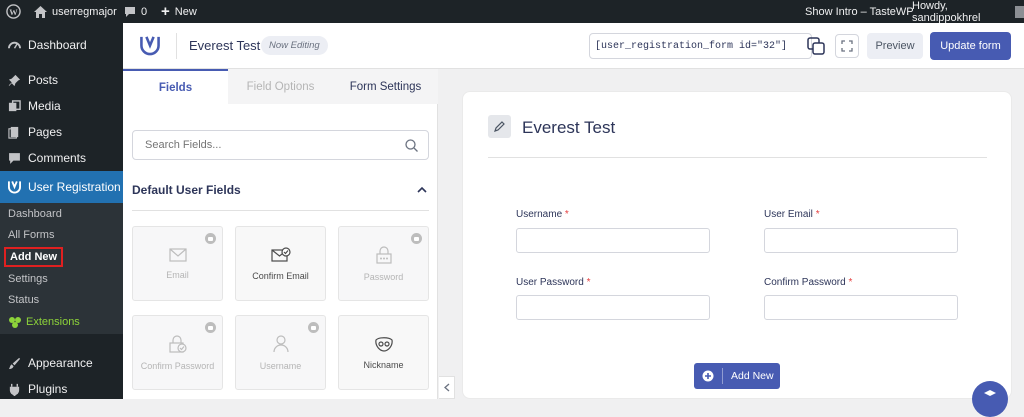 Image resolution: width=1024 pixels, height=417 pixels. I want to click on user-email-label: User Email *, so click(792, 214).